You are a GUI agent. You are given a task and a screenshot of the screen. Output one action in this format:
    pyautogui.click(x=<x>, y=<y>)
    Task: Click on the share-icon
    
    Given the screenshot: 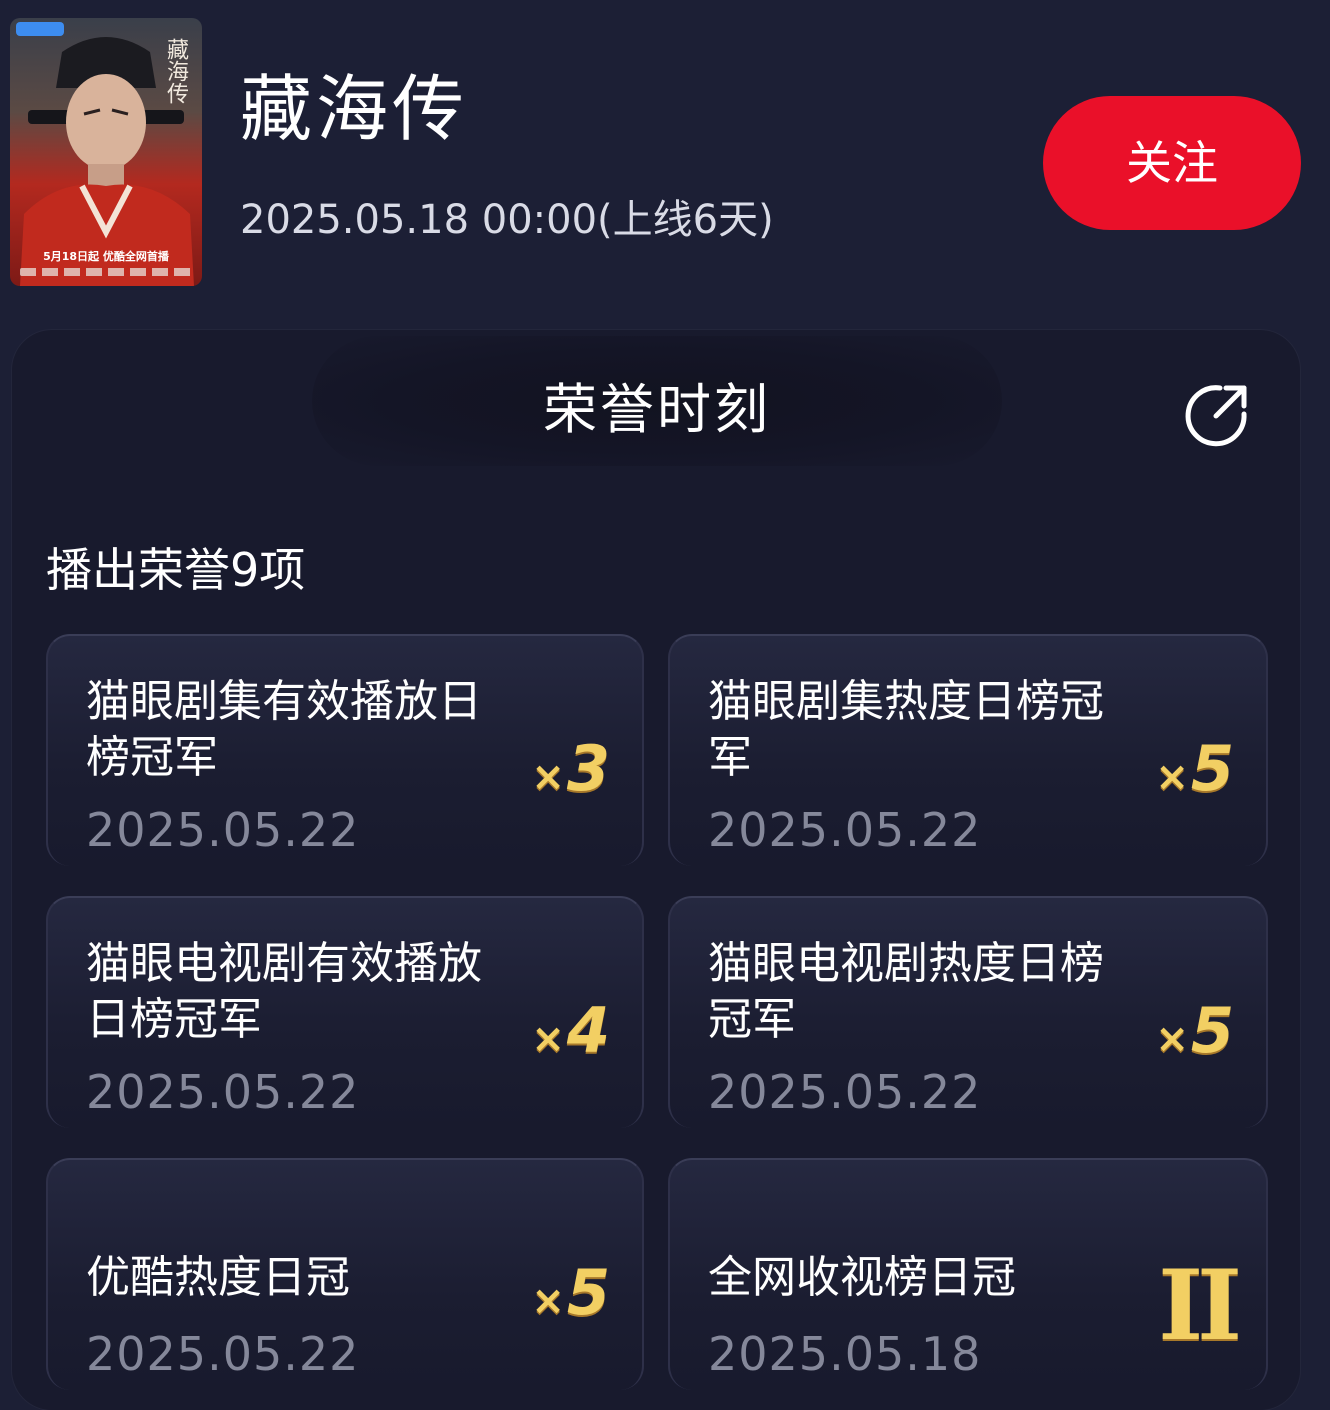 What is the action you would take?
    pyautogui.click(x=1216, y=416)
    